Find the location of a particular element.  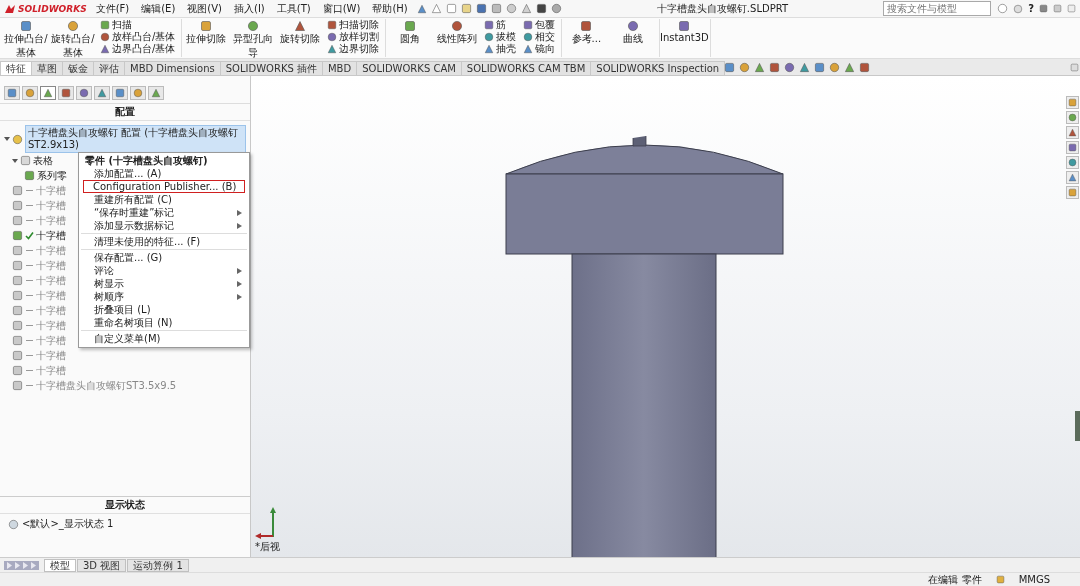

model-tab: 3D 视图 is located at coordinates (102, 565).